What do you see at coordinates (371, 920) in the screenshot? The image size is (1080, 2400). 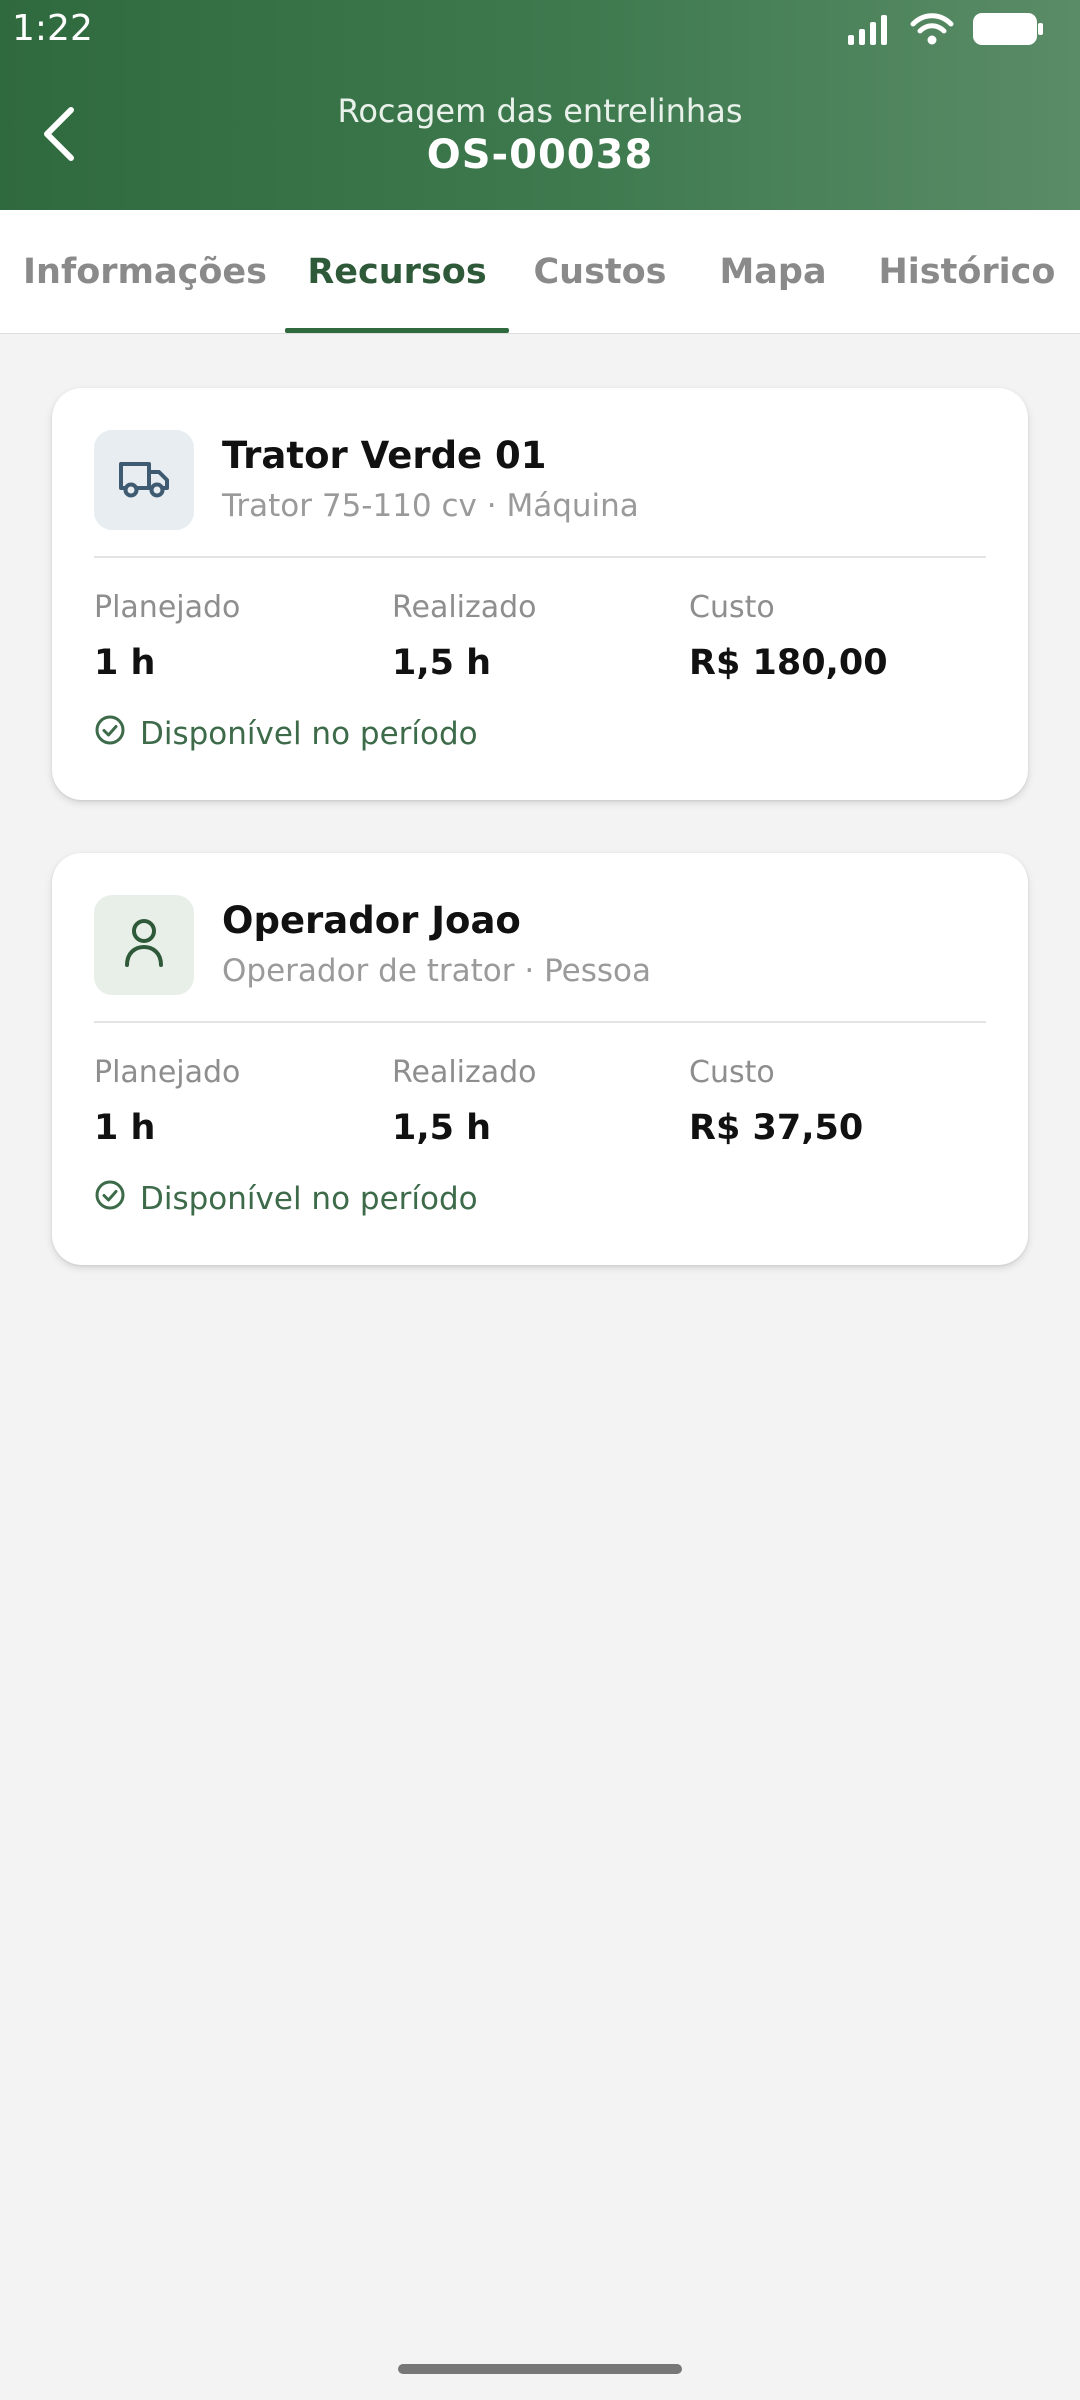 I see `resource-name: Operador Joao` at bounding box center [371, 920].